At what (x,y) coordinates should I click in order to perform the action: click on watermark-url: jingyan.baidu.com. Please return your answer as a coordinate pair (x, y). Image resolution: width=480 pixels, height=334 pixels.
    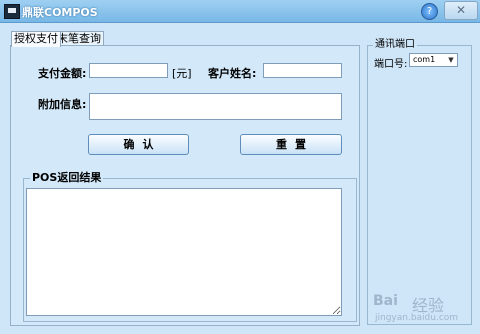
    Looking at the image, I should click on (417, 318).